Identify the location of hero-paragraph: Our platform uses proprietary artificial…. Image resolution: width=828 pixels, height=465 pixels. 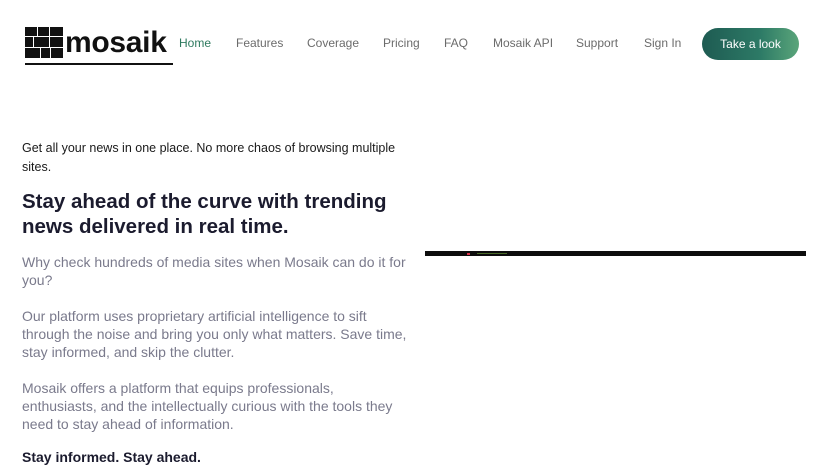
(214, 334).